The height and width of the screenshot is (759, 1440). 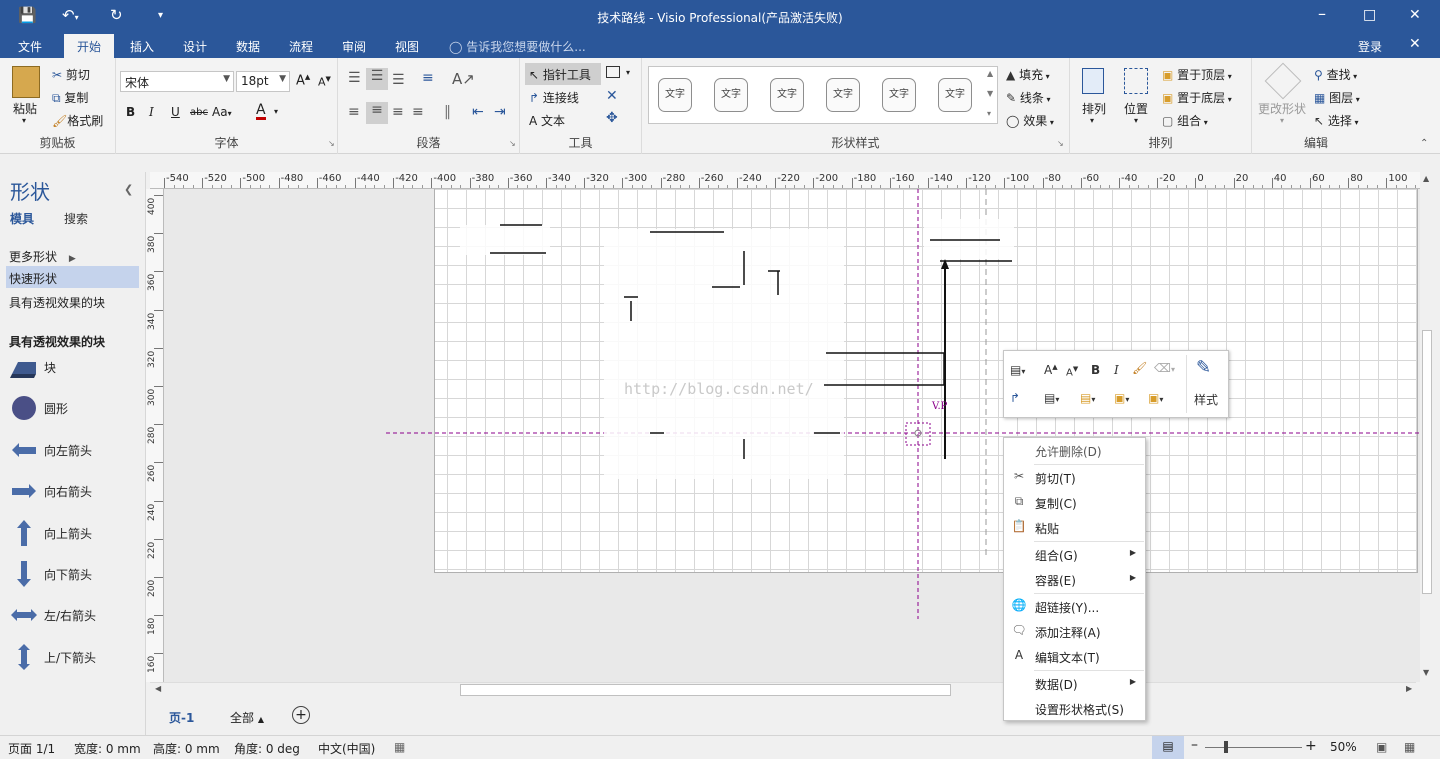 What do you see at coordinates (783, 689) in the screenshot?
I see `horizontal-scrollbar: ◀ ▶` at bounding box center [783, 689].